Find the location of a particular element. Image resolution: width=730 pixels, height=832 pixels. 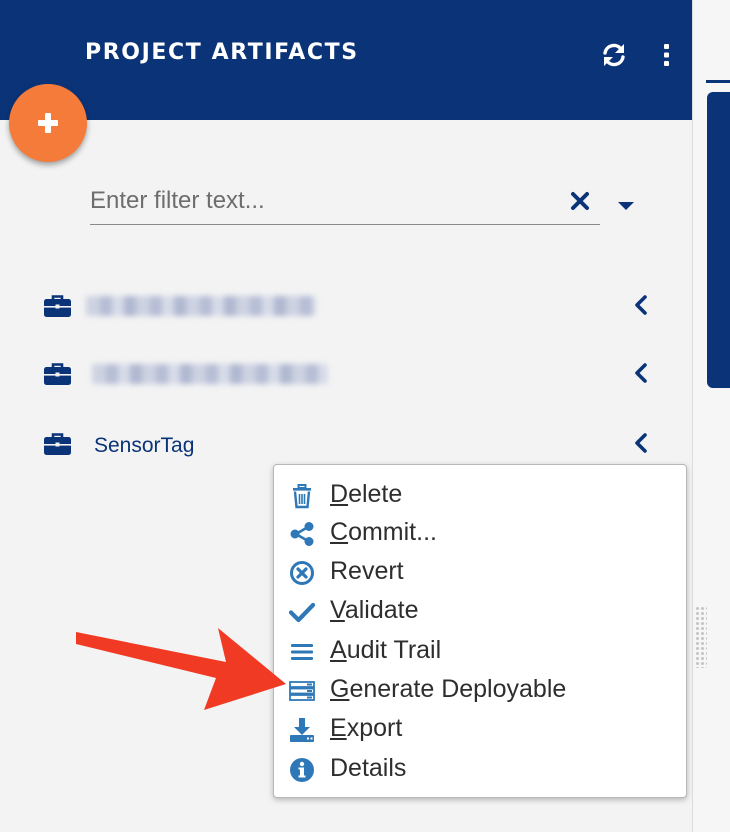

menu-item-label: Delete is located at coordinates (366, 494).